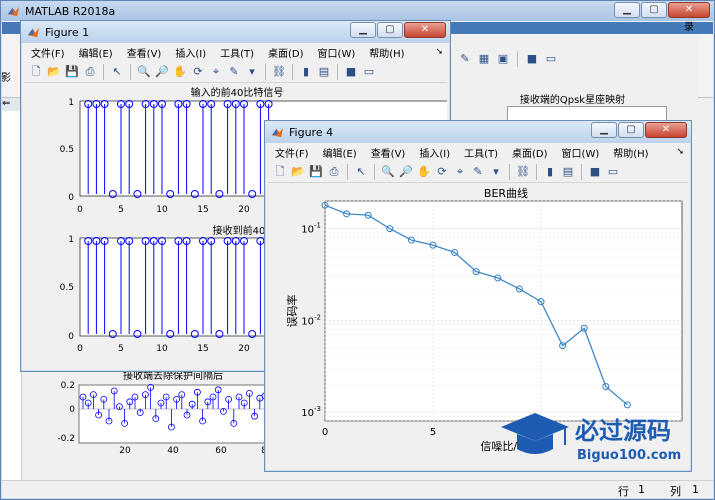 The height and width of the screenshot is (500, 715). What do you see at coordinates (68, 386) in the screenshot?
I see `bg-ytick: 0.2` at bounding box center [68, 386].